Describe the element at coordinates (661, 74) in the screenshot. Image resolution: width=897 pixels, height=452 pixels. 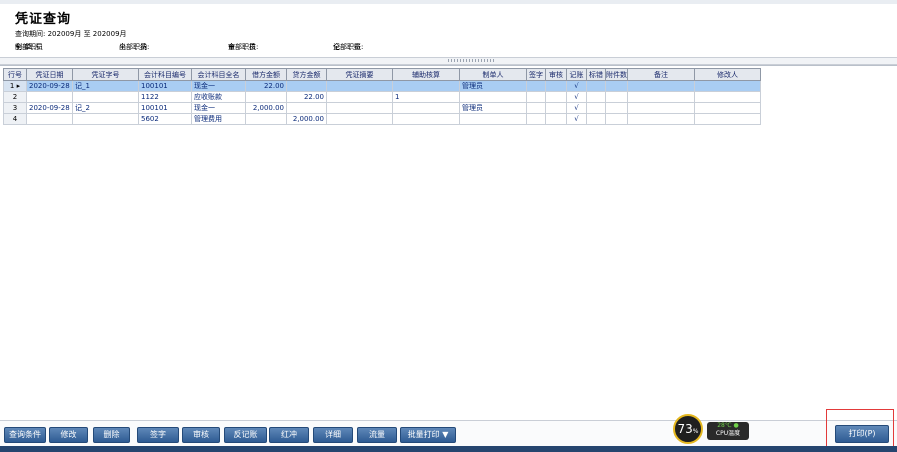
I see `column-header: 备注` at that location.